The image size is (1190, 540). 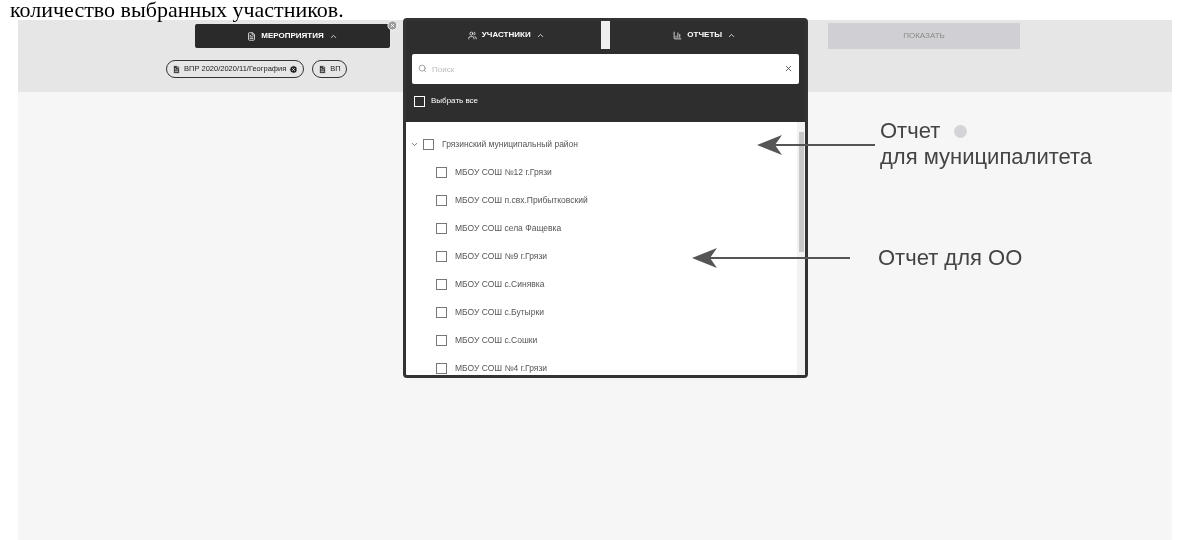 What do you see at coordinates (605, 69) in the screenshot?
I see `search-field: Поиск` at bounding box center [605, 69].